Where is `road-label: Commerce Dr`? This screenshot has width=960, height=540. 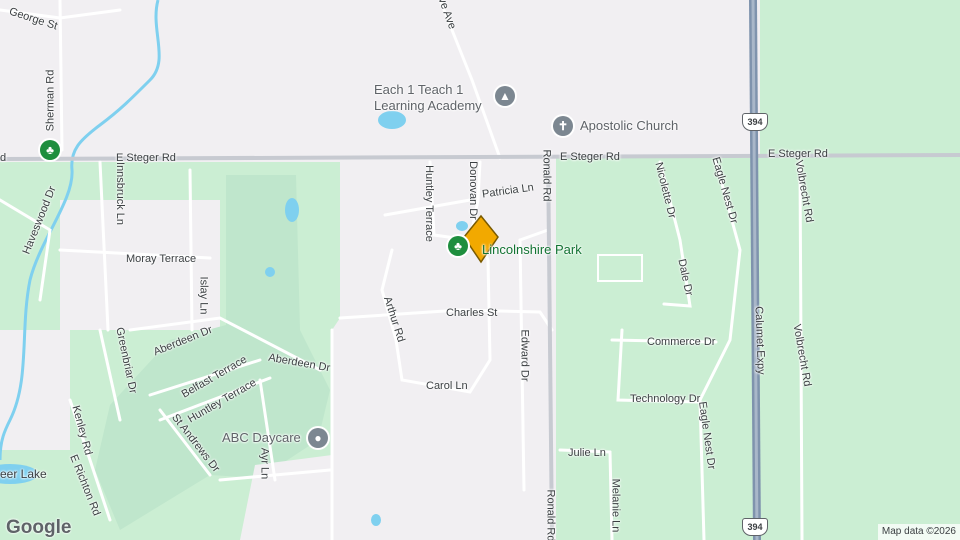 road-label: Commerce Dr is located at coordinates (681, 342).